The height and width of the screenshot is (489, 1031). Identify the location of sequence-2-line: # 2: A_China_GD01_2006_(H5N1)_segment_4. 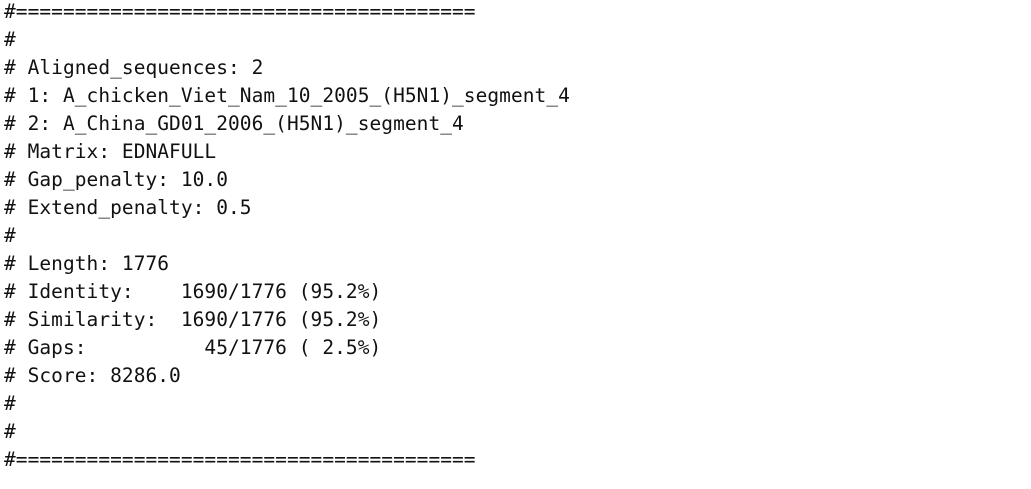
(234, 123).